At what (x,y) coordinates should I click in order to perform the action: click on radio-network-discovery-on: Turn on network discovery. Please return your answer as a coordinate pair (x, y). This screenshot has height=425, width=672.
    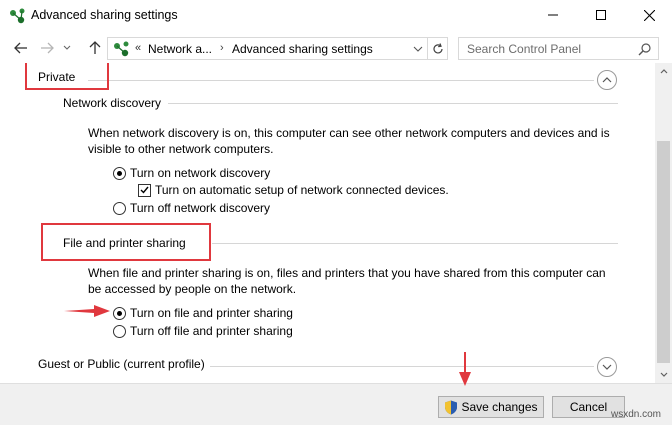
    Looking at the image, I should click on (191, 173).